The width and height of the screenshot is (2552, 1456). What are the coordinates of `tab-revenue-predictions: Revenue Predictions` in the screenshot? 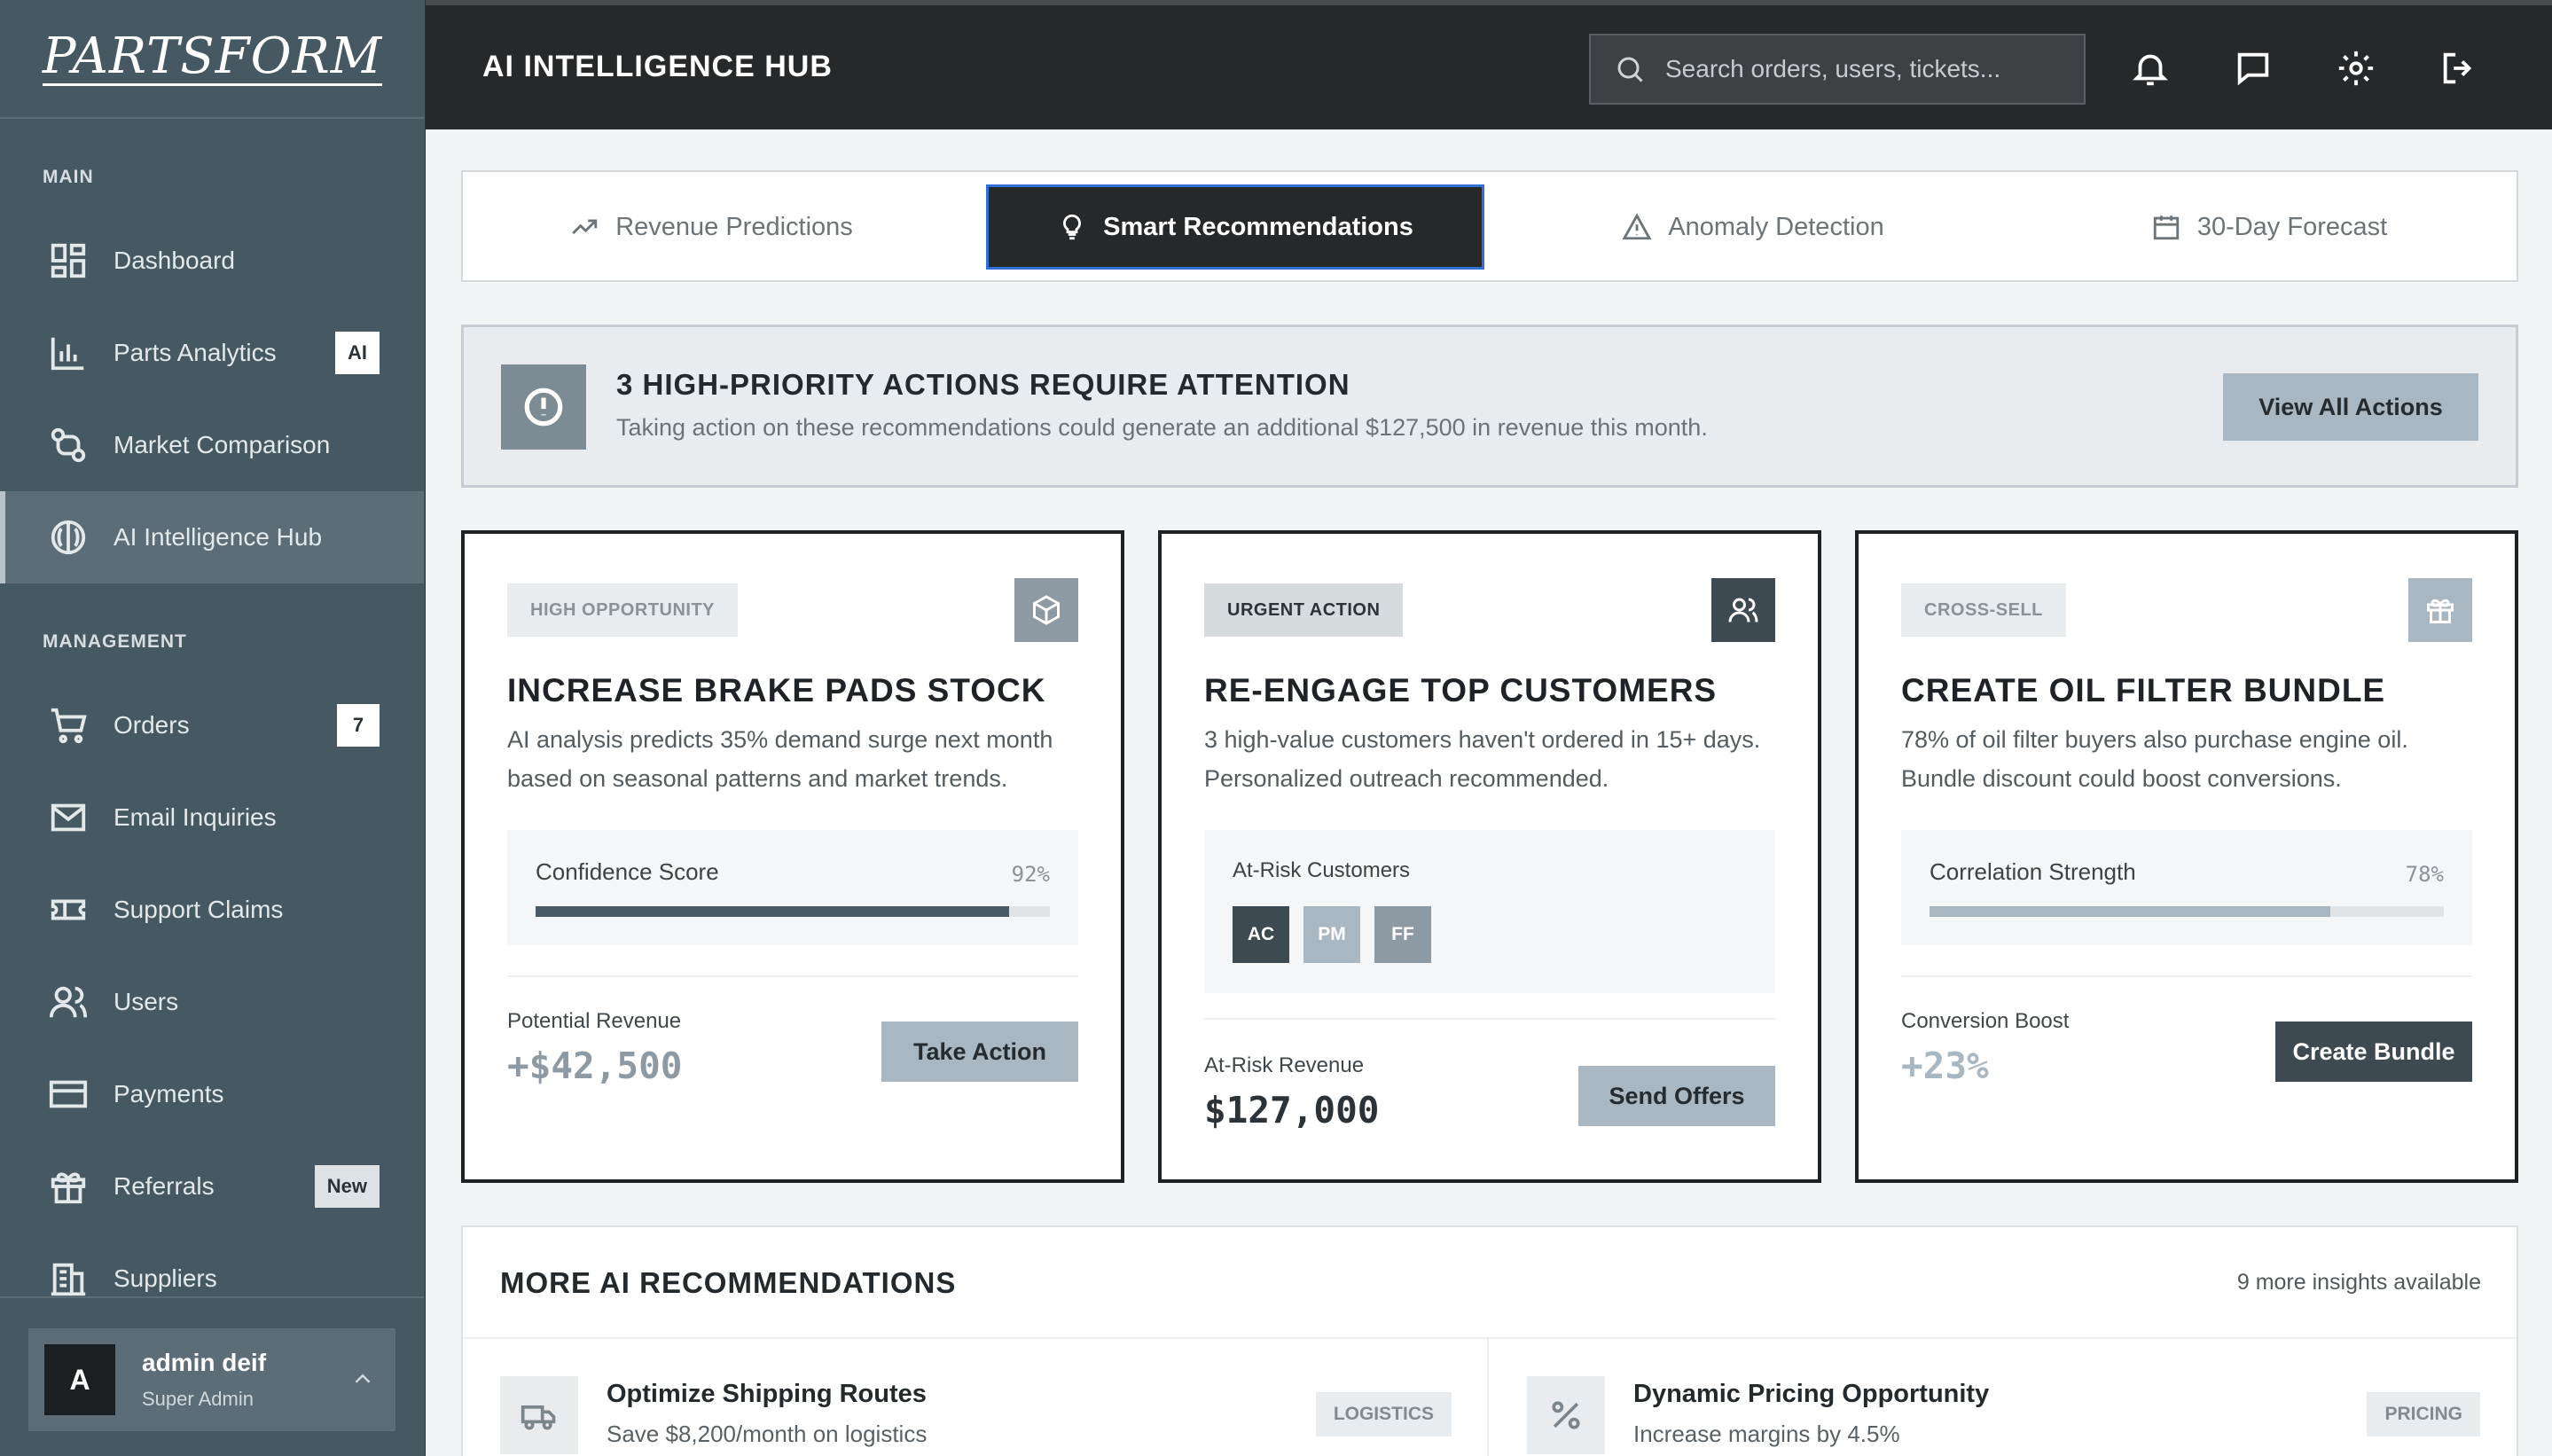 It's located at (711, 227).